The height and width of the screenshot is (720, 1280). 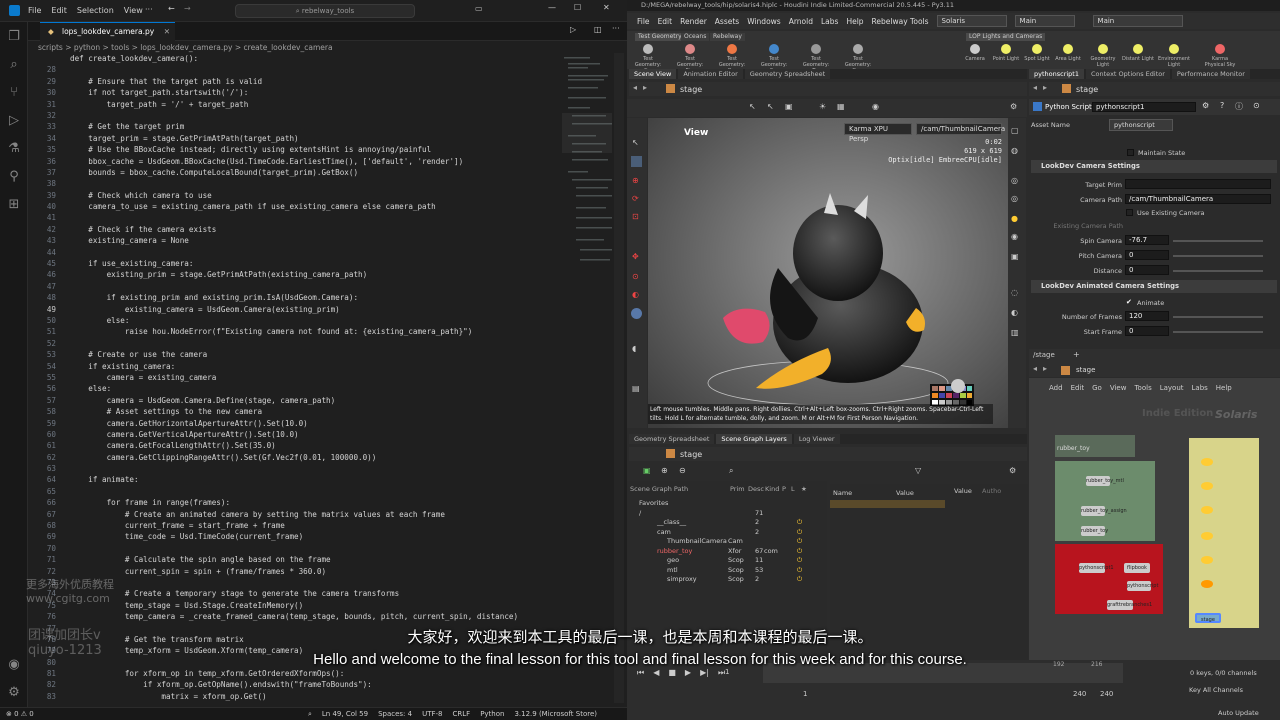 I want to click on code-line: 55 camera = existing_camera, so click(x=293, y=377).